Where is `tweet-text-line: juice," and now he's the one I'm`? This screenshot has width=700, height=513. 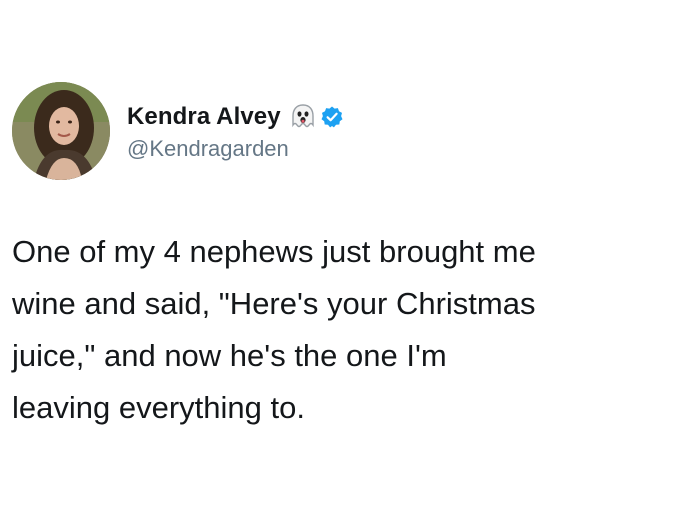 tweet-text-line: juice," and now he's the one I'm is located at coordinates (229, 355).